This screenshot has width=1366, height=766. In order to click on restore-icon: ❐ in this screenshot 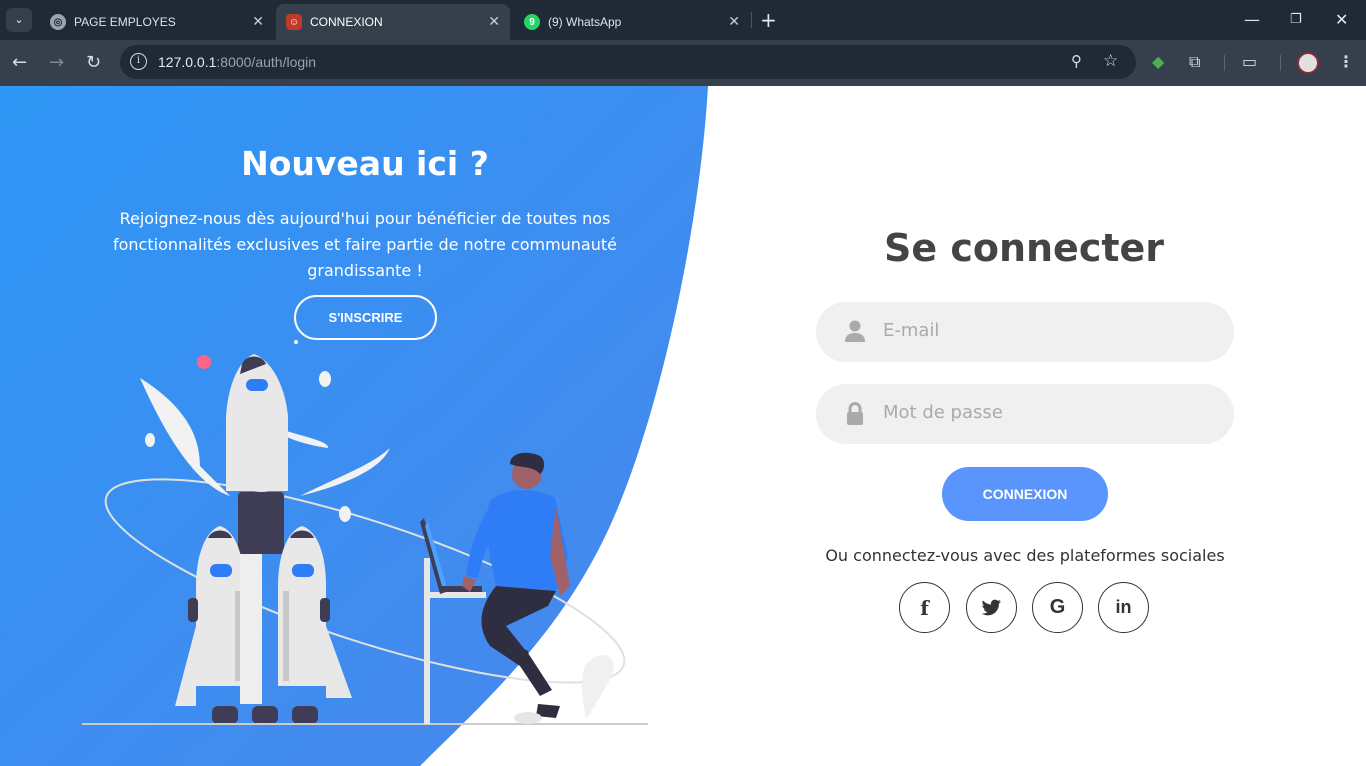, I will do `click(1296, 19)`.